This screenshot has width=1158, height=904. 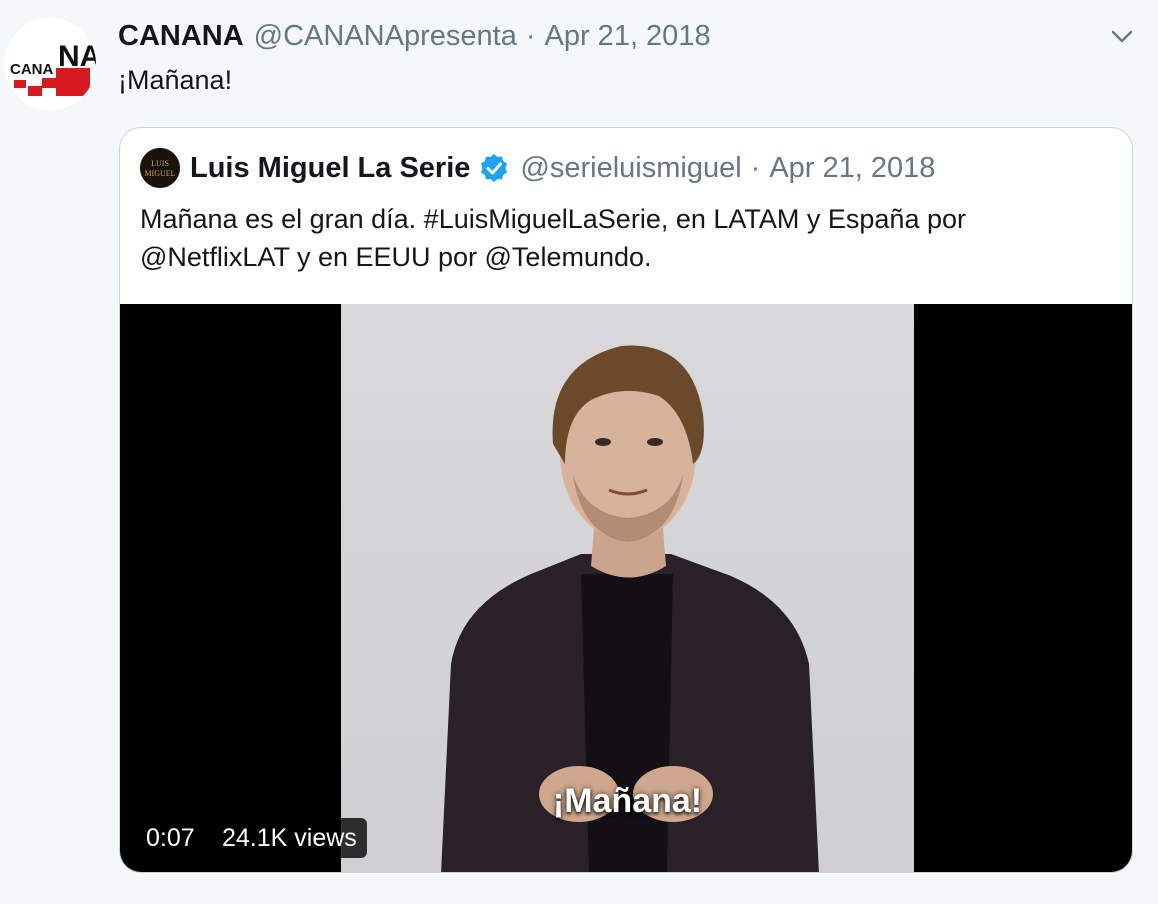 I want to click on video-views-badge: 24.1K views, so click(x=289, y=838).